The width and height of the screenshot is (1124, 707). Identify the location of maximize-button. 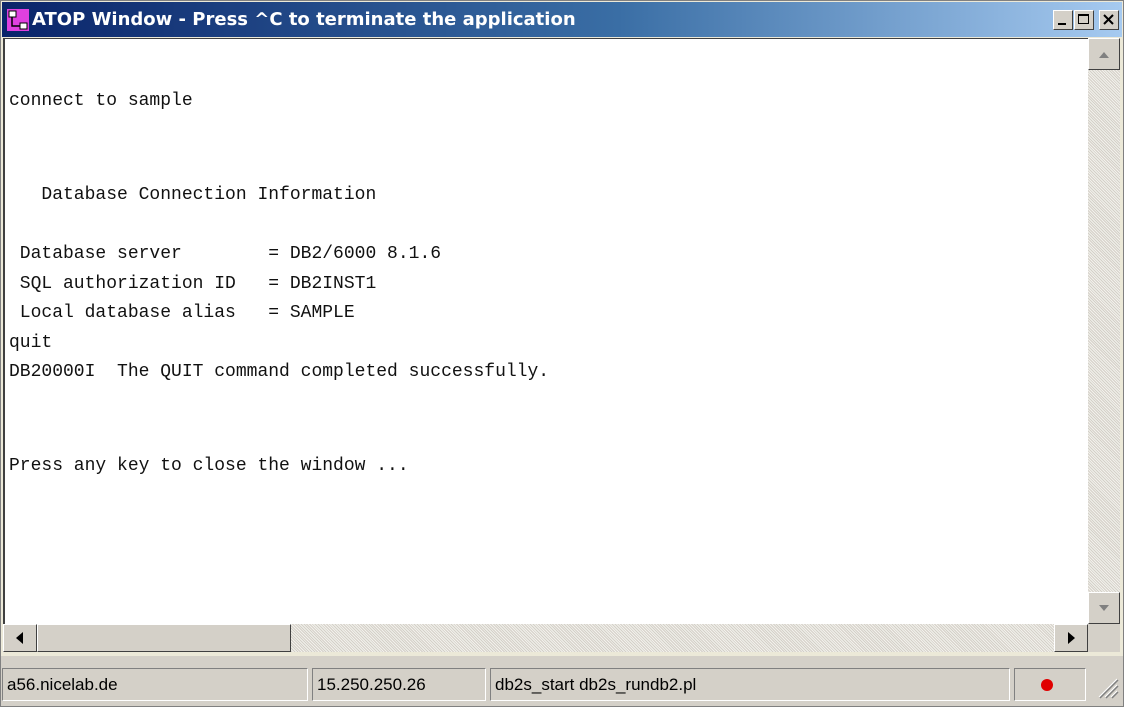
(1084, 20).